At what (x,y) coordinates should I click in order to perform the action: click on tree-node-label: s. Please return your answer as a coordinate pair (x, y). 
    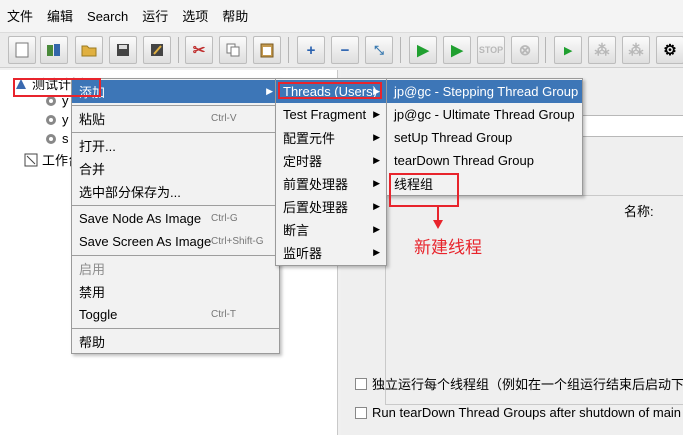
    Looking at the image, I should click on (65, 138).